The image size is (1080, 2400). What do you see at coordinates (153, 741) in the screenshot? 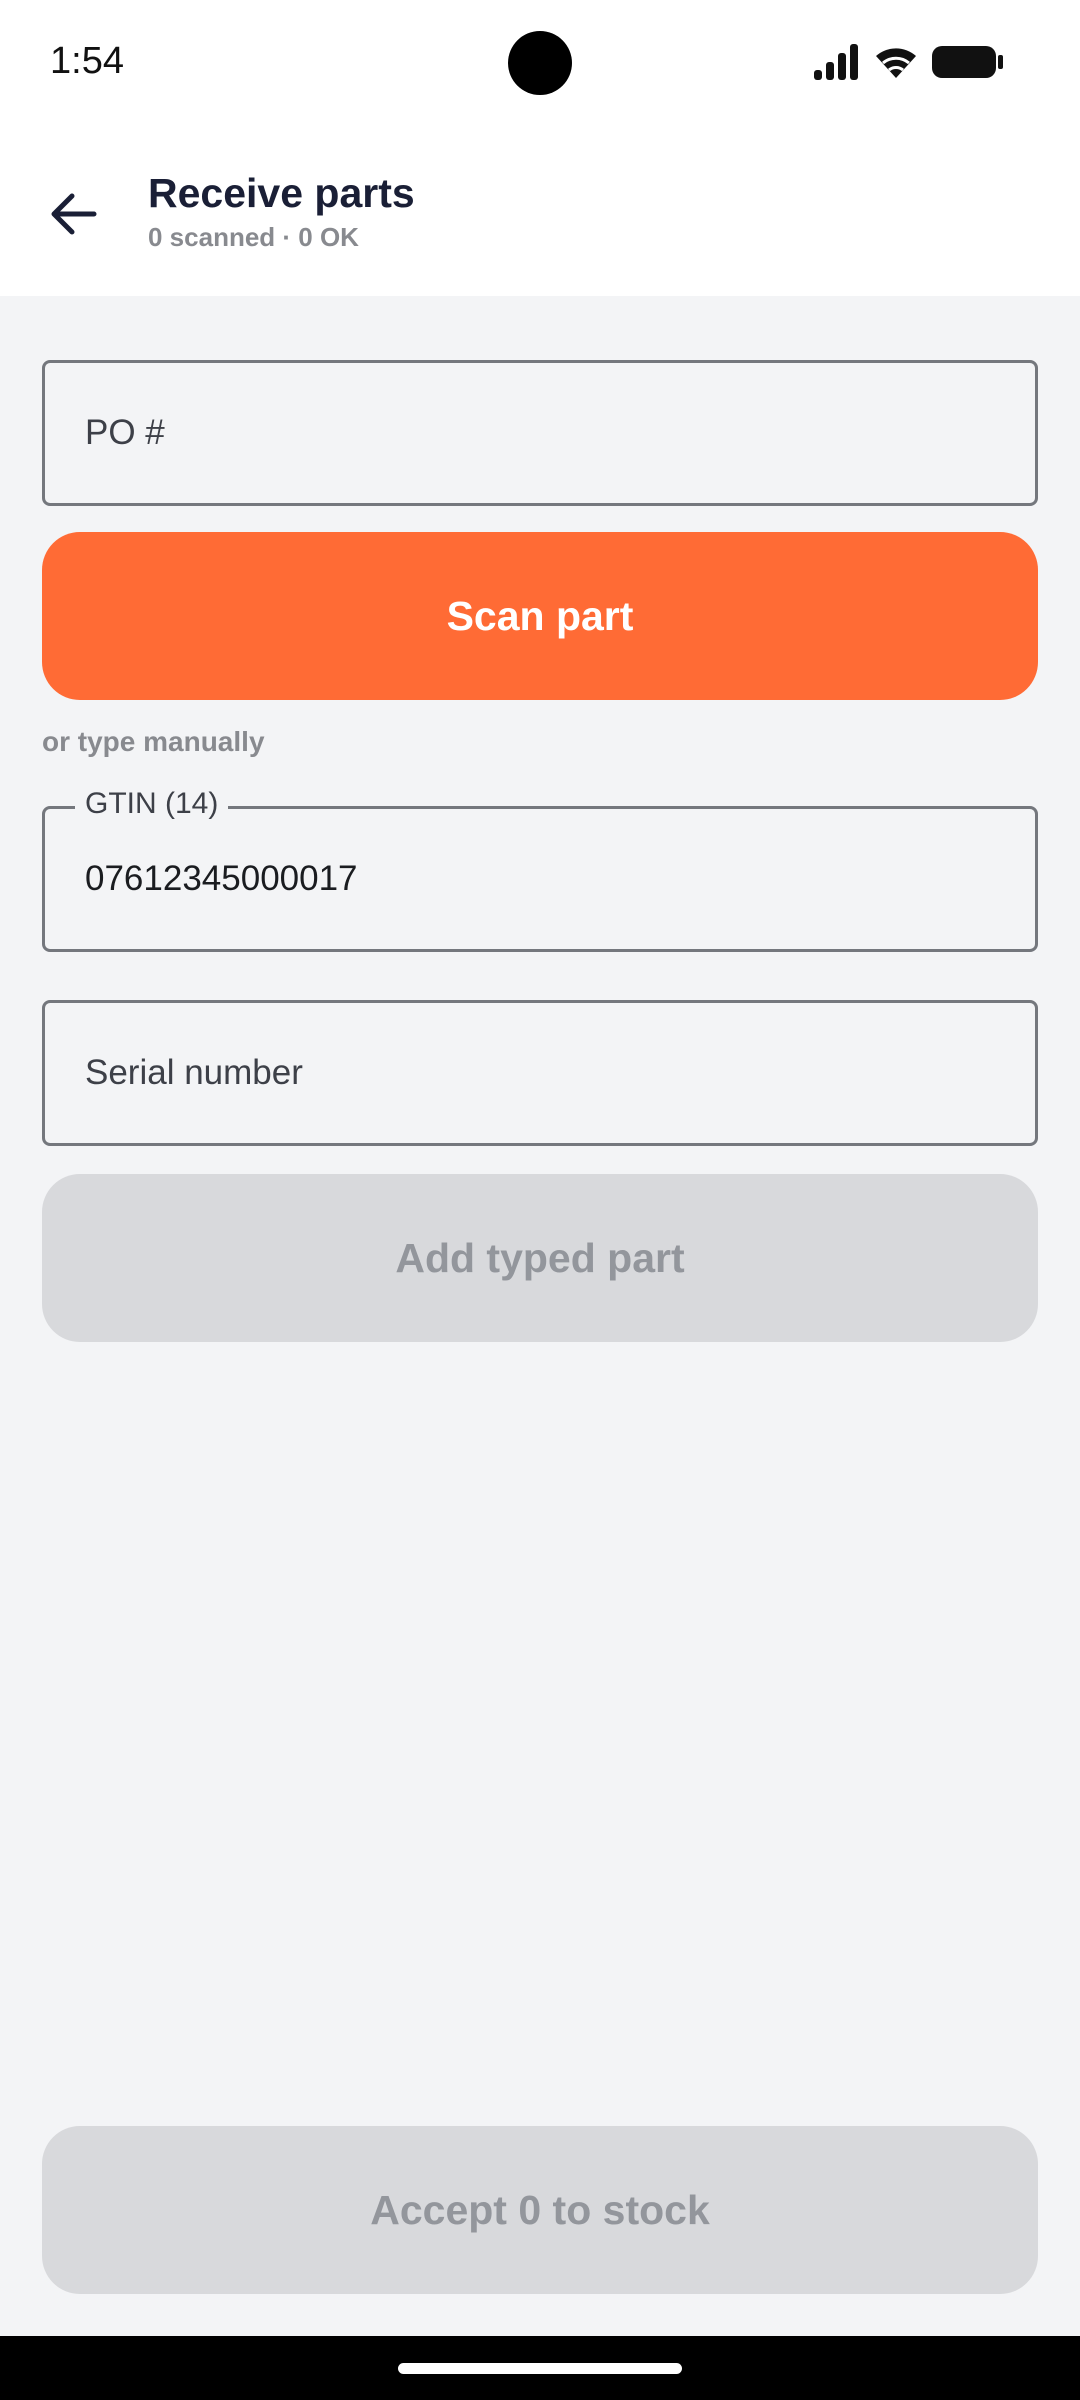
I see `manual-entry-hint: or type manually` at bounding box center [153, 741].